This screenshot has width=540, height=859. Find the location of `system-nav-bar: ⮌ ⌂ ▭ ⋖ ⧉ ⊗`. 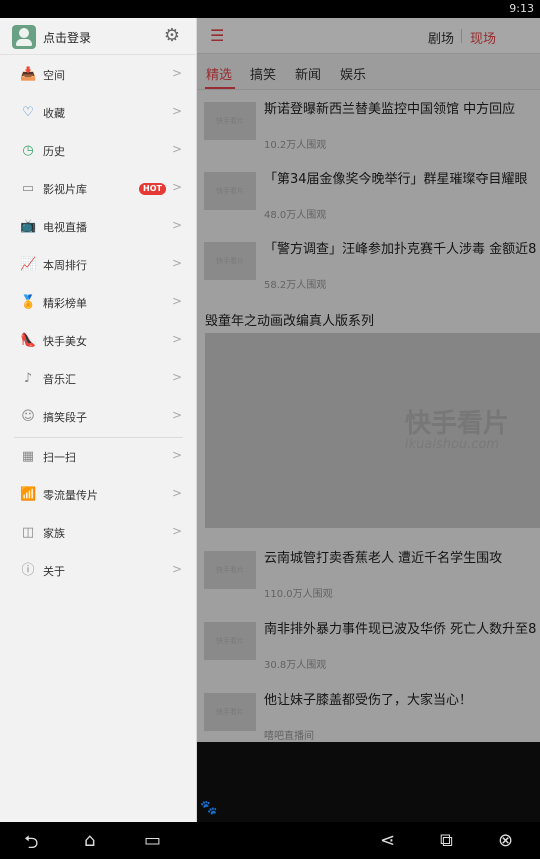

system-nav-bar: ⮌ ⌂ ▭ ⋖ ⧉ ⊗ is located at coordinates (270, 840).